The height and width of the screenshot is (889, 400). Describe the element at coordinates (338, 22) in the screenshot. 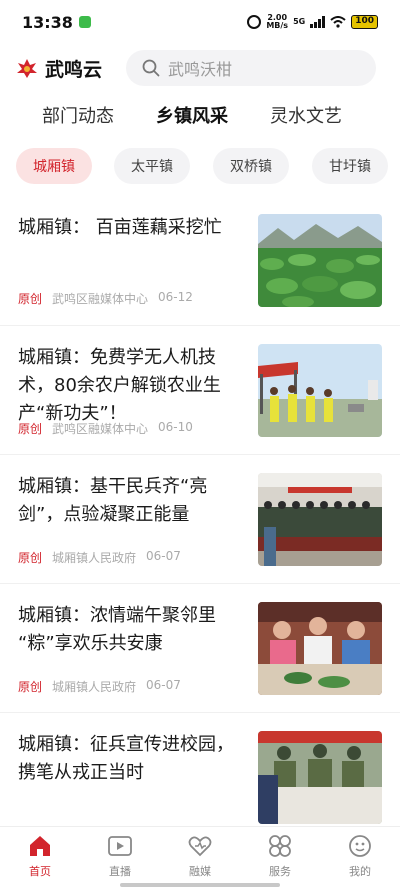

I see `wifi-icon` at that location.